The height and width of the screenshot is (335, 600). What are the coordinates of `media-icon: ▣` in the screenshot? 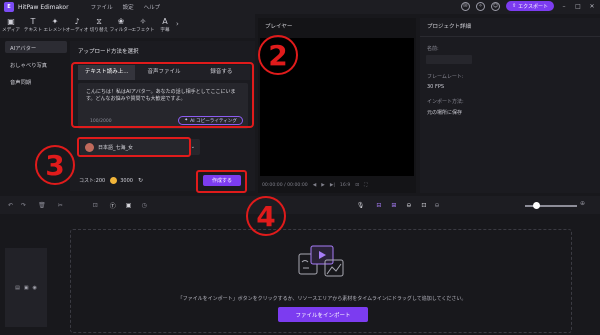 It's located at (11, 21).